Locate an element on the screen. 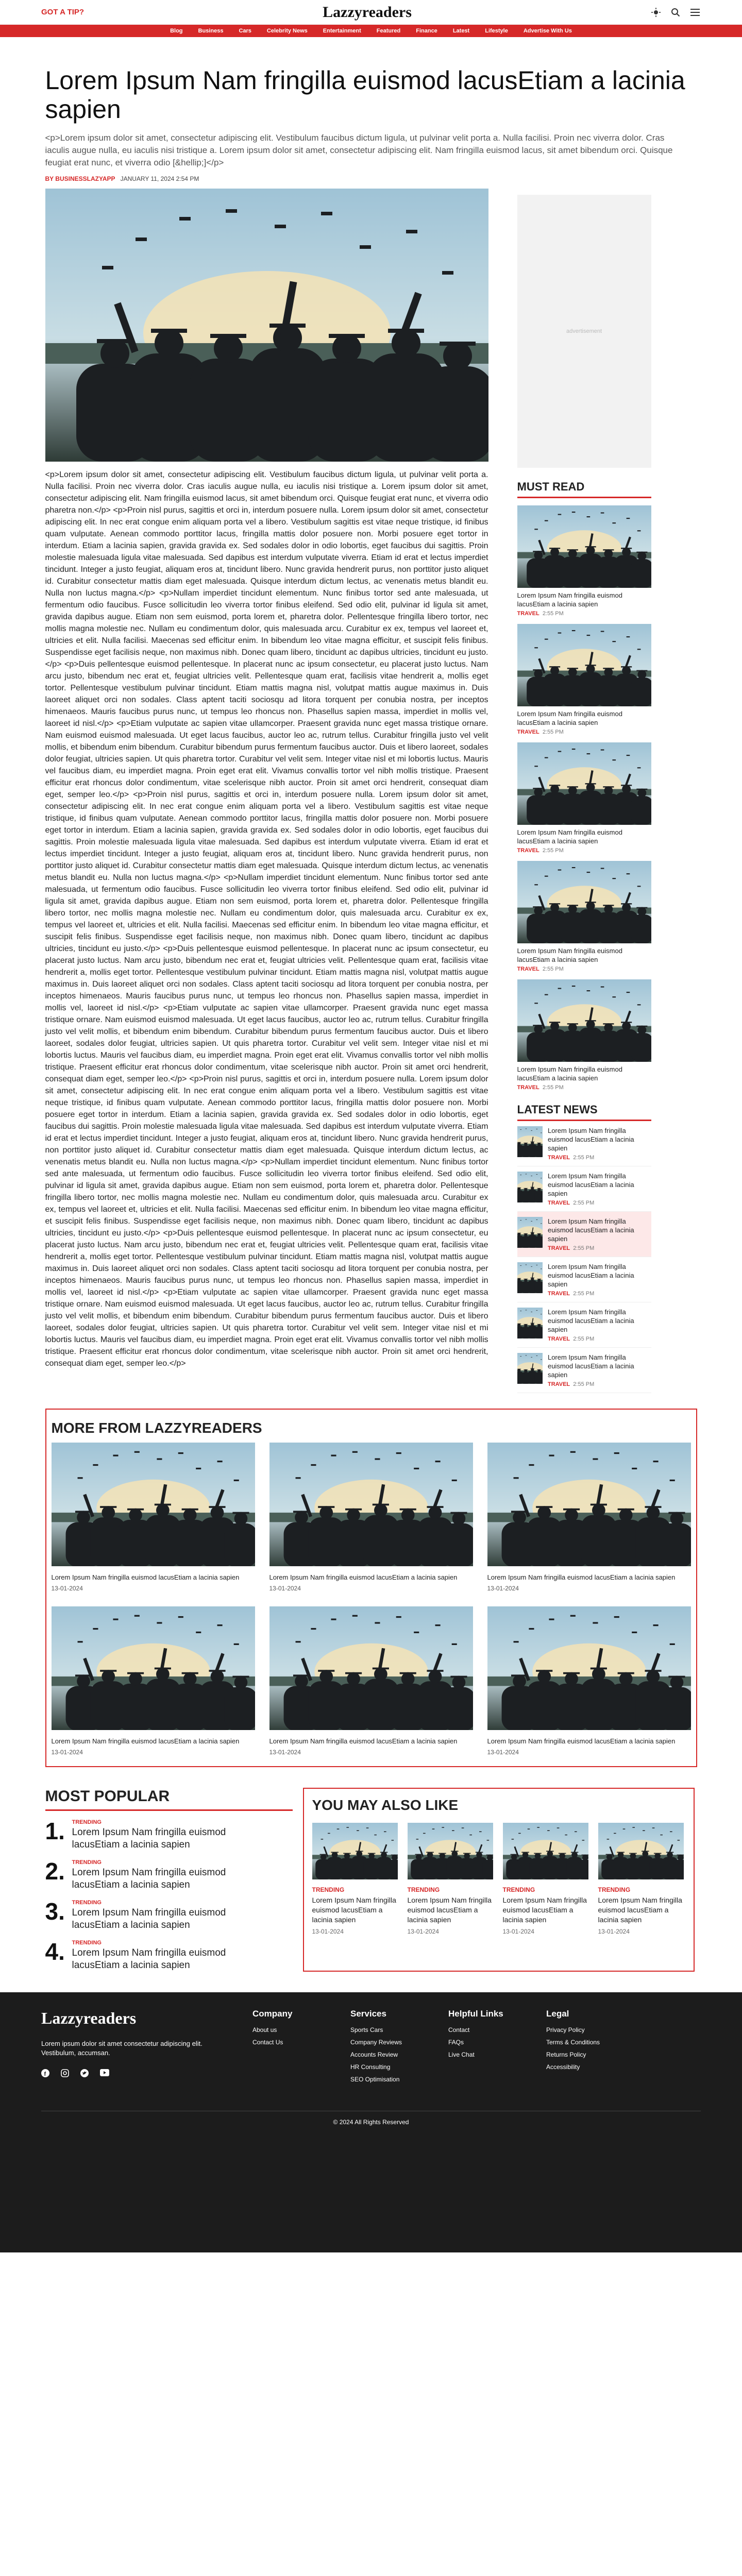 This screenshot has height=2576, width=742. instagram-icon is located at coordinates (65, 2073).